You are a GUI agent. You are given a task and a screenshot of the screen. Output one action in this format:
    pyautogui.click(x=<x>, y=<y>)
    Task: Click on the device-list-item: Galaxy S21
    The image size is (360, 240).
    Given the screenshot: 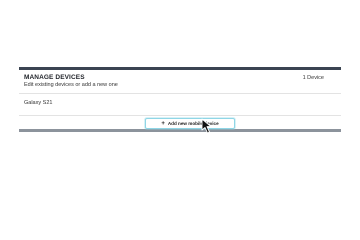 What is the action you would take?
    pyautogui.click(x=180, y=105)
    